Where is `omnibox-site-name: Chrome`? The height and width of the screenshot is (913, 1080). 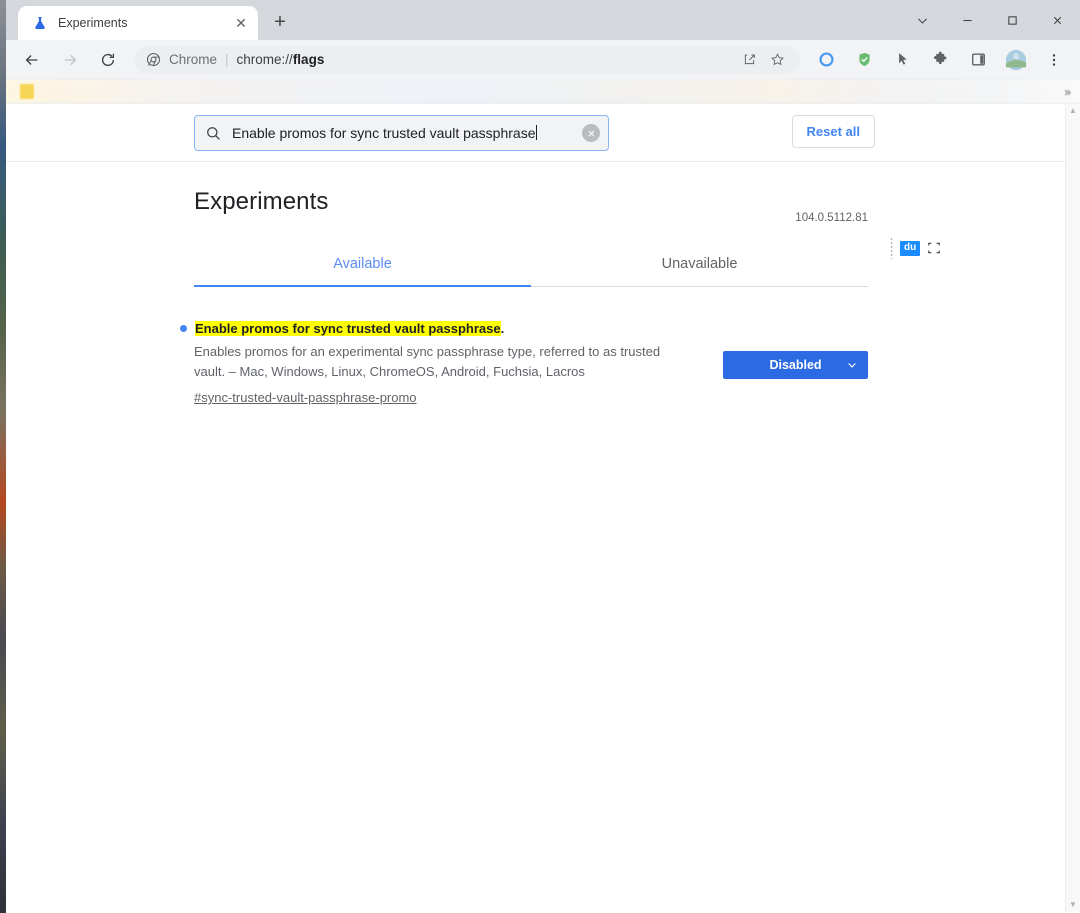
omnibox-site-name: Chrome is located at coordinates (193, 59).